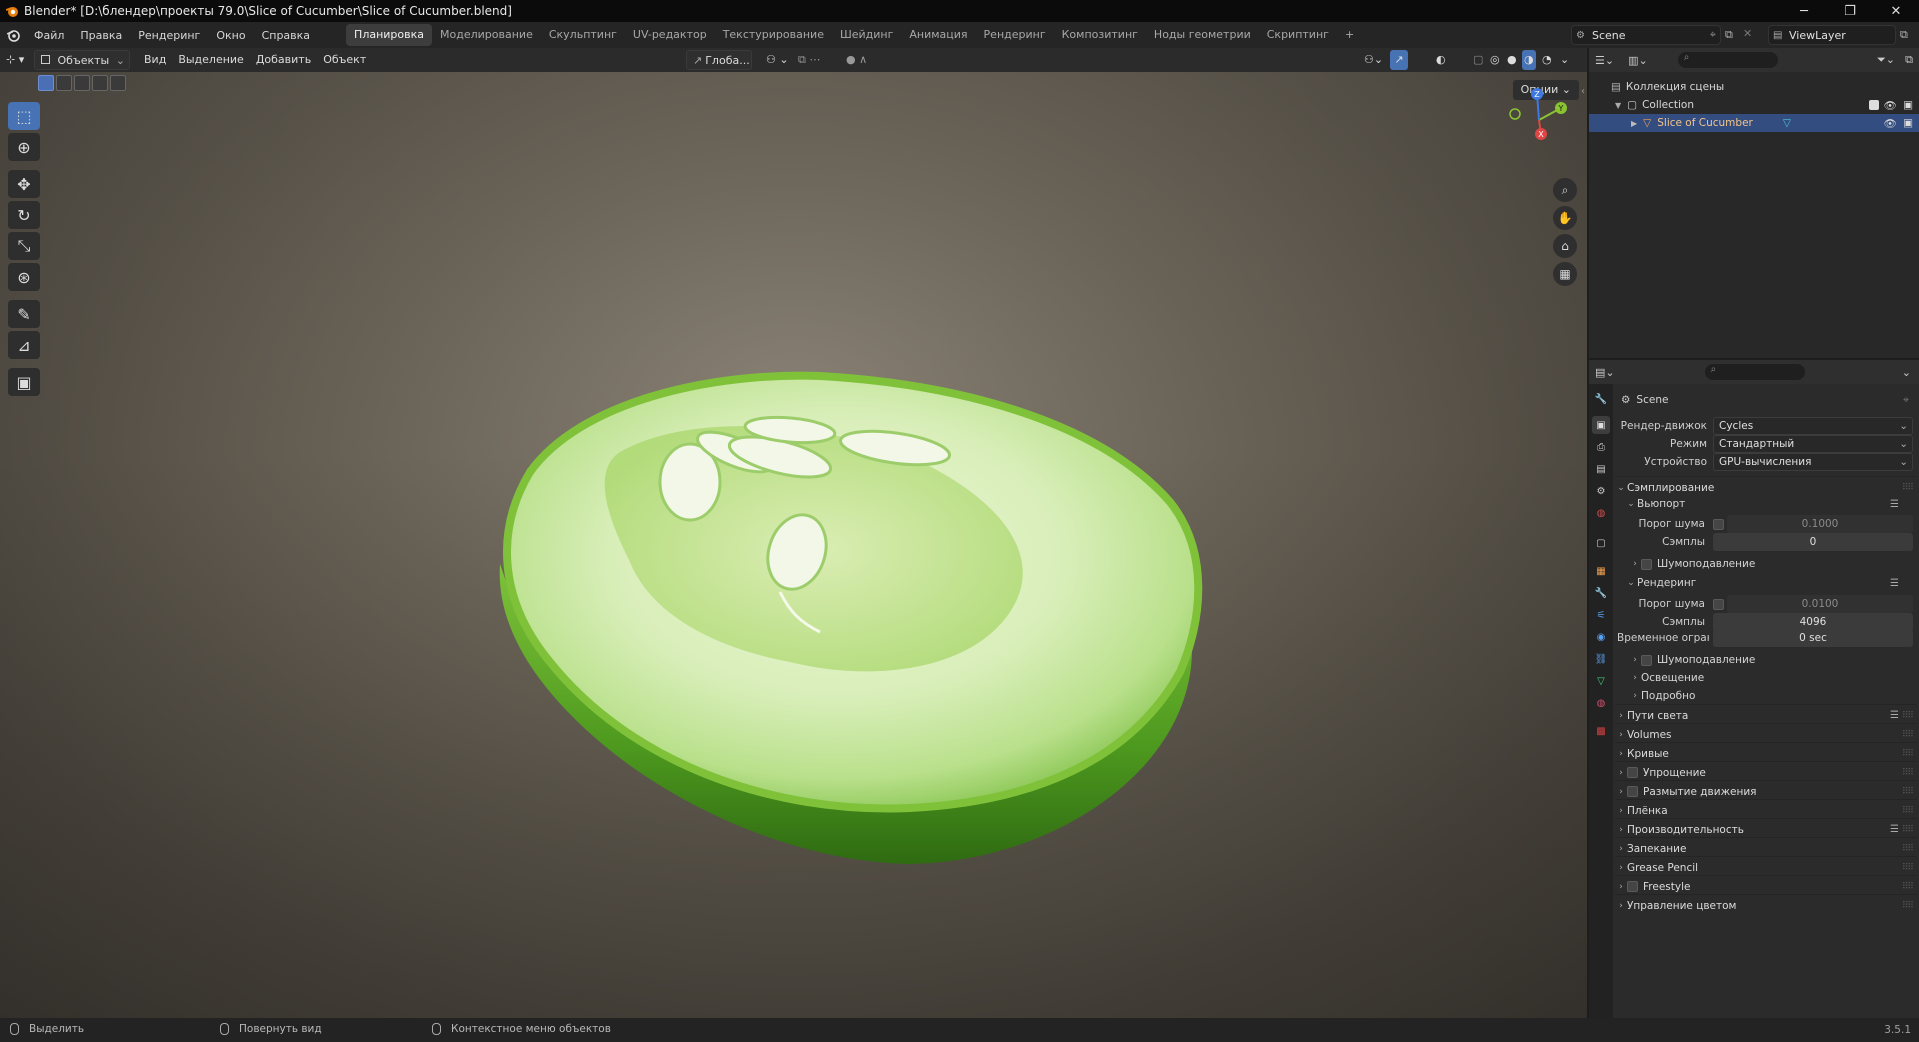  I want to click on subsection-viewport: ⌄ Вьюпорт ☰, so click(1766, 504).